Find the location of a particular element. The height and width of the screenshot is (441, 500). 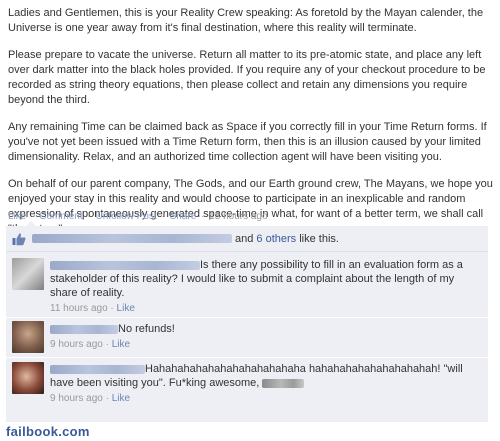

comment-text: No refunds! is located at coordinates (266, 329).